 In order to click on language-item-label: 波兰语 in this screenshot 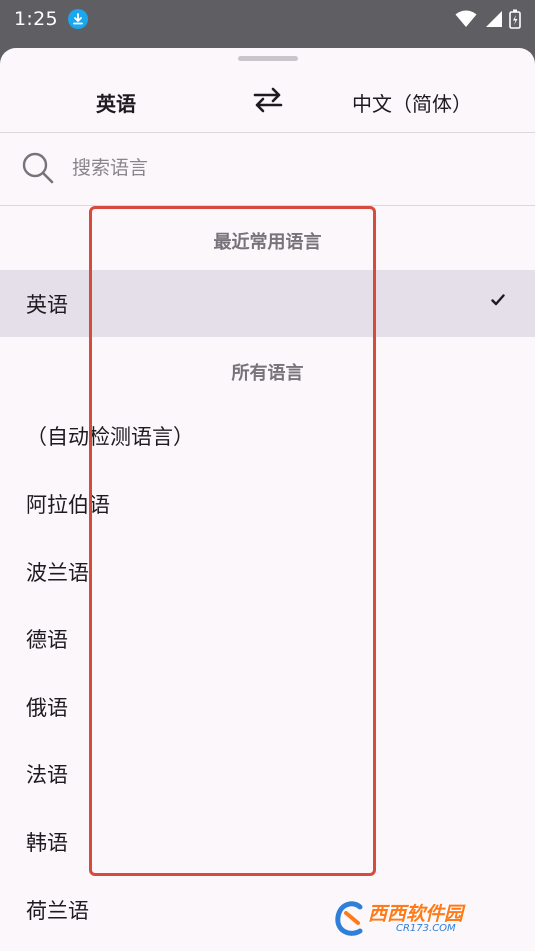, I will do `click(57, 572)`.